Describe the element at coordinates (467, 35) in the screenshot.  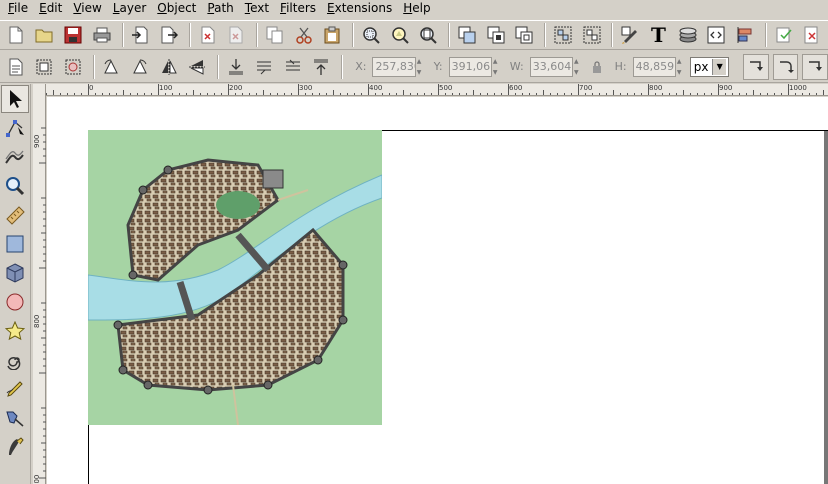
I see `duplicate-icon` at that location.